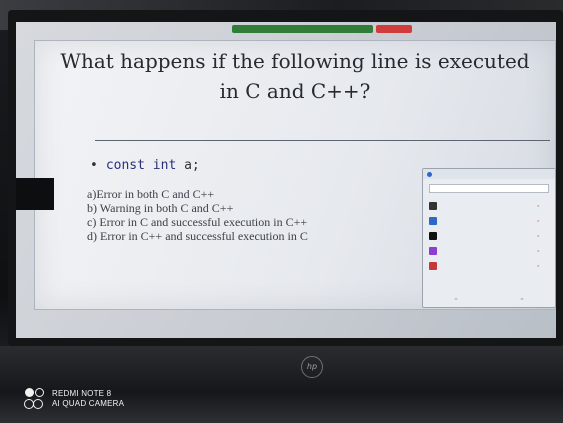 This screenshot has height=423, width=563. I want to click on screen-share-indicator, so click(302, 29).